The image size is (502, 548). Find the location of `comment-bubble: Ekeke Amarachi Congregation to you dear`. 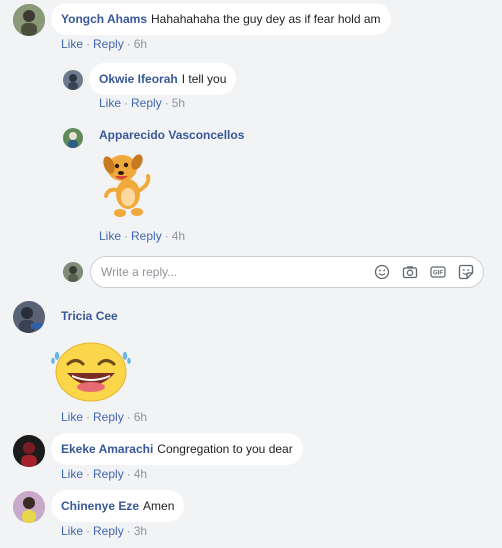

comment-bubble: Ekeke Amarachi Congregation to you dear is located at coordinates (177, 449).